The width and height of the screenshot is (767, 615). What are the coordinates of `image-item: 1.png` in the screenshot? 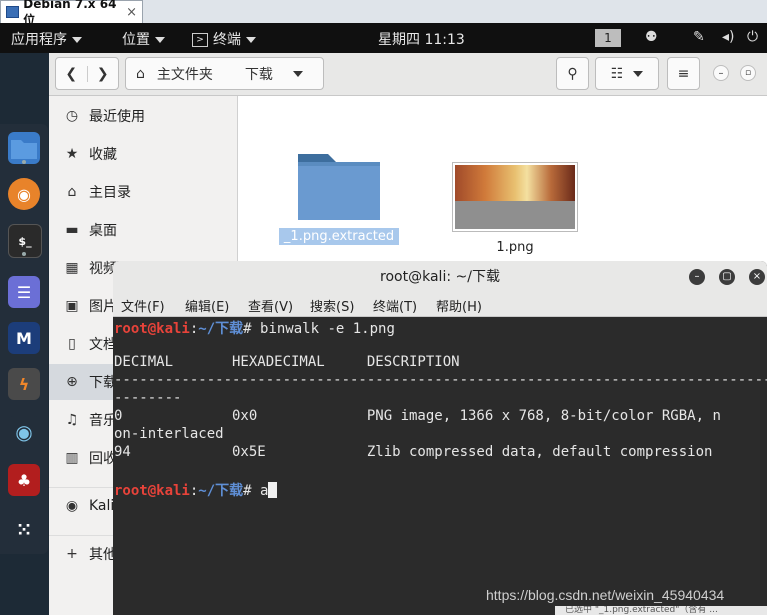 It's located at (515, 208).